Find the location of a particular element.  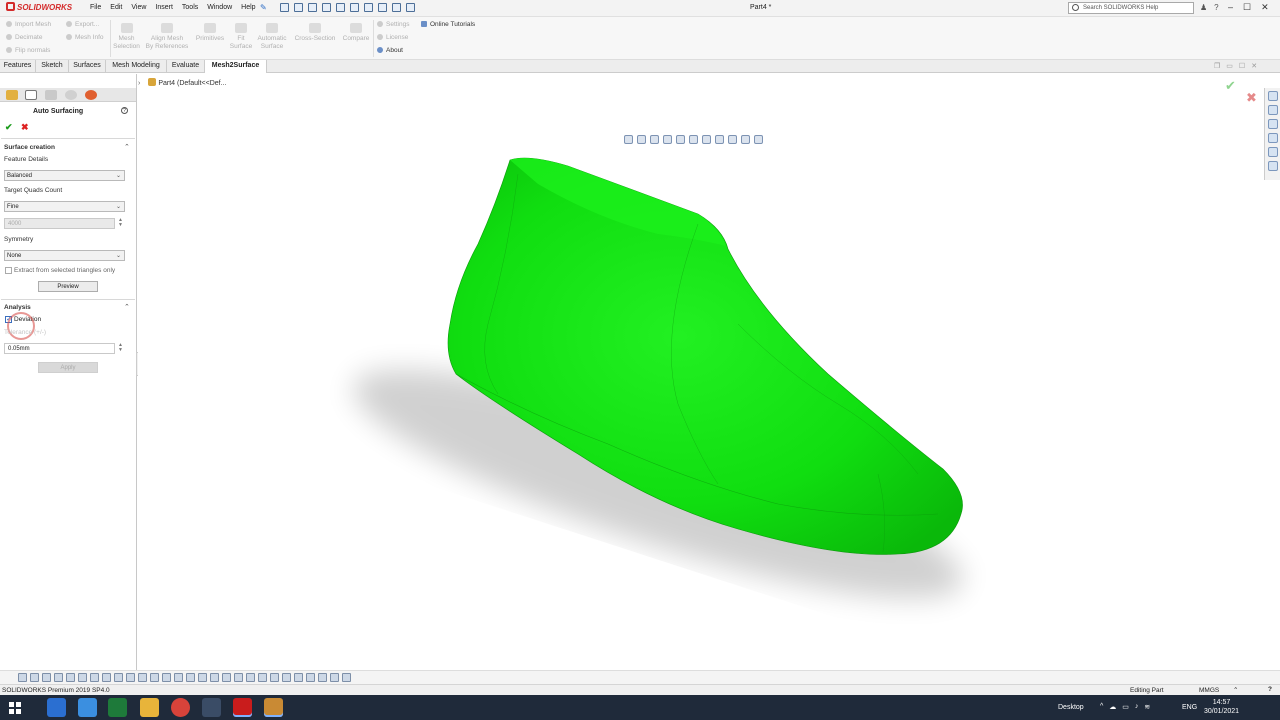

open-folder-icon is located at coordinates (312, 7).